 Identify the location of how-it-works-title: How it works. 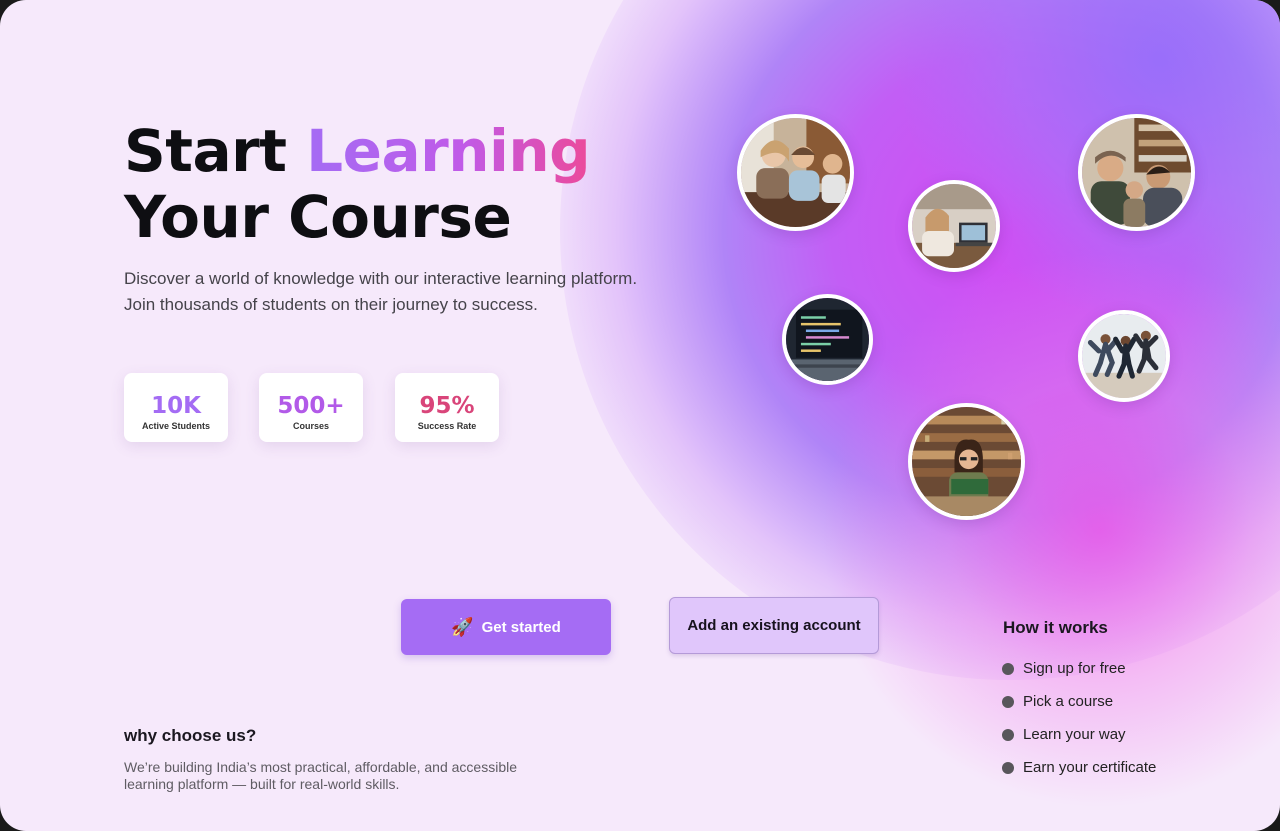
(1055, 627).